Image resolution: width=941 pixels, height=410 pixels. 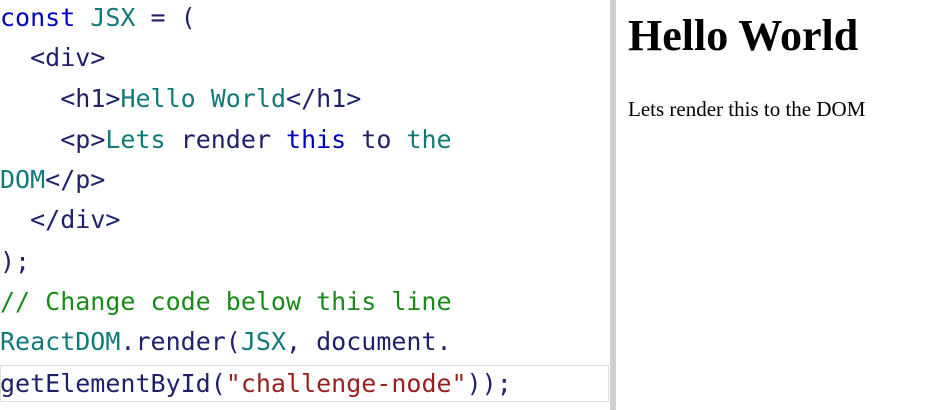 I want to click on code-text: = (, so click(x=165, y=17).